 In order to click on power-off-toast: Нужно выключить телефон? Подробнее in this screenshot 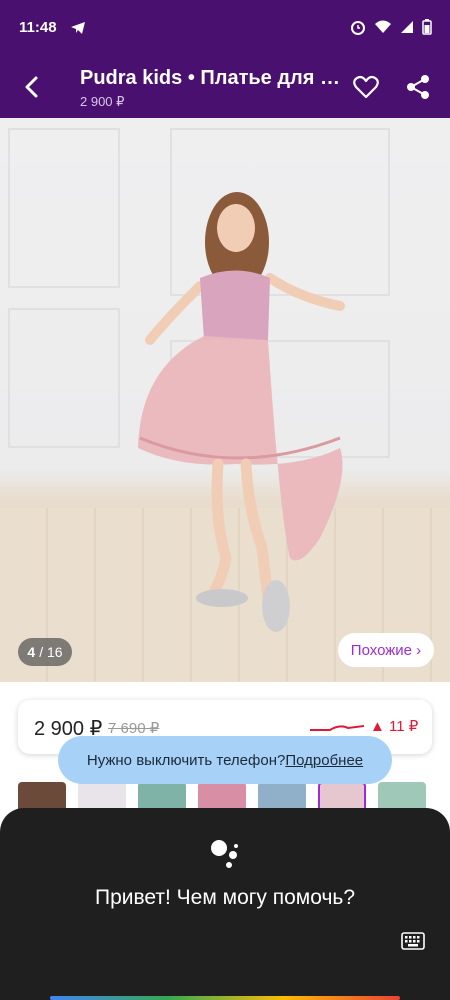, I will do `click(225, 760)`.